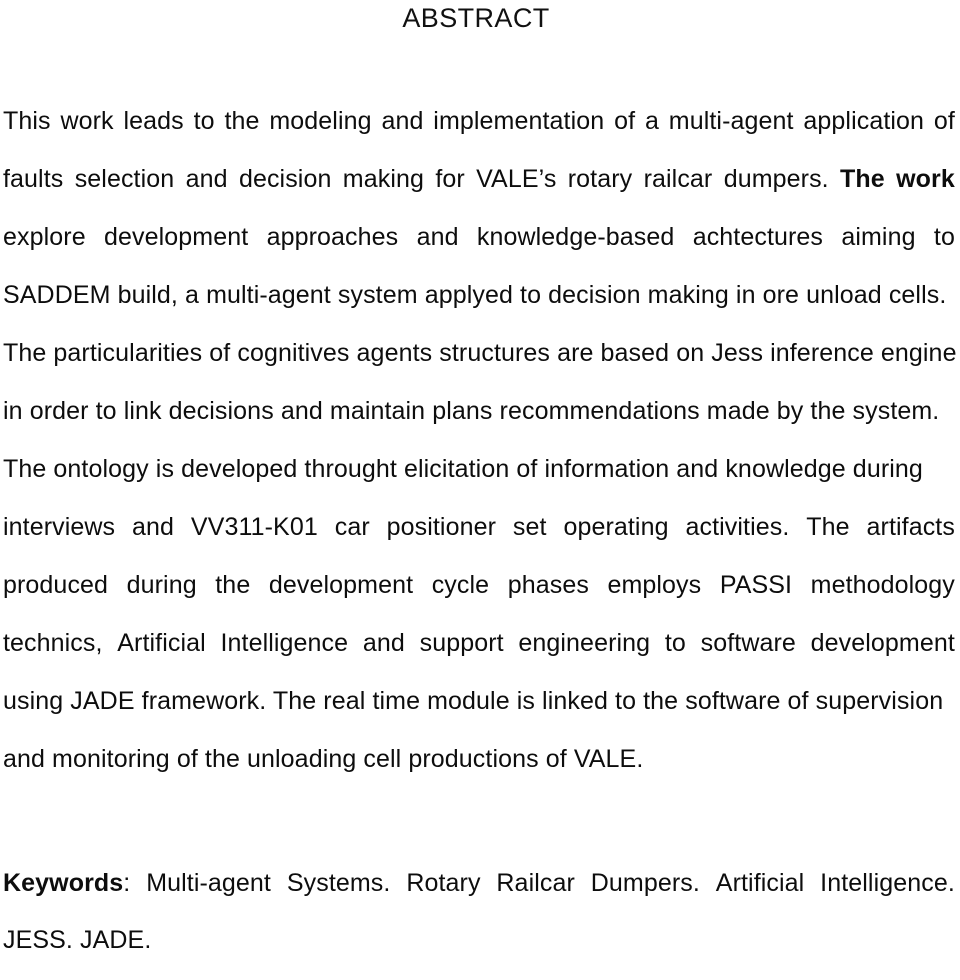  Describe the element at coordinates (758, 237) in the screenshot. I see `word: achtectures` at that location.